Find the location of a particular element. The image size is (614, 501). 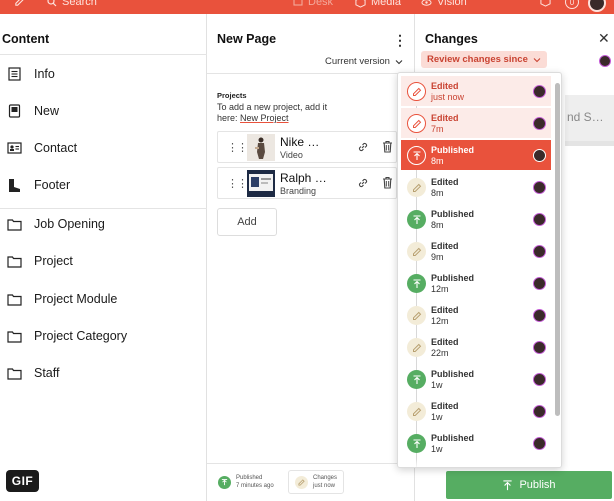

top-bar: Search Desk Media Vision 0 is located at coordinates (307, 7).